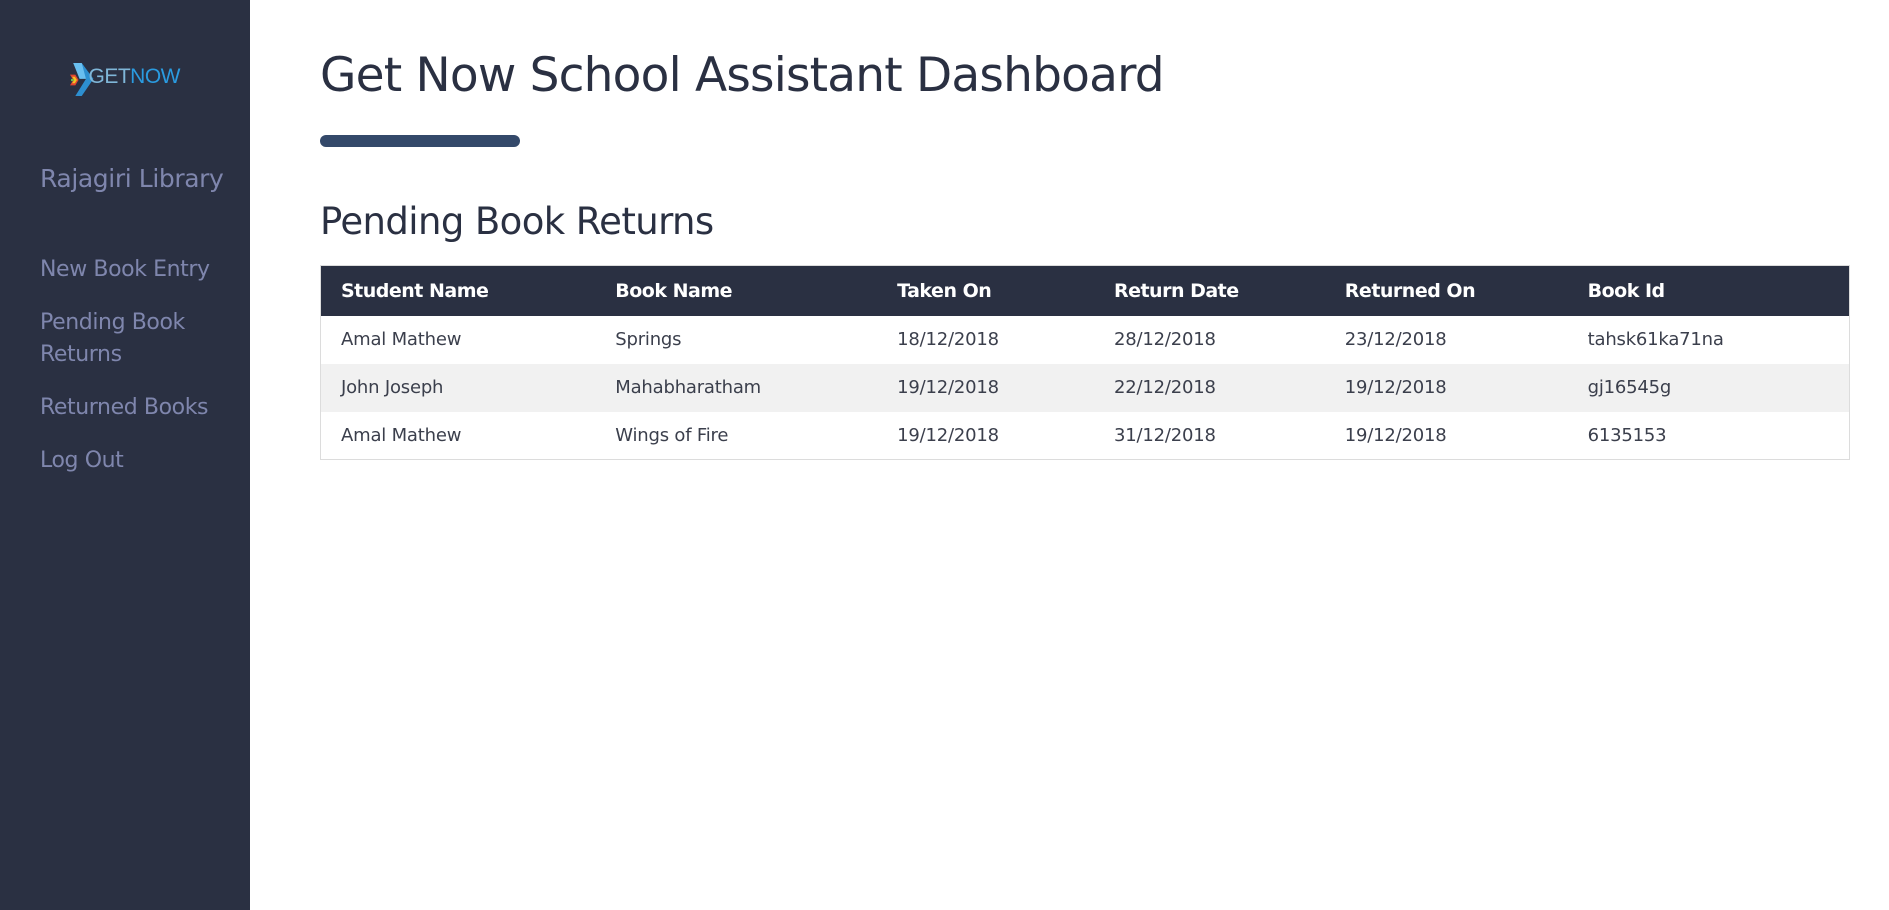  What do you see at coordinates (1164, 387) in the screenshot?
I see `table-cell: 22/12/2018` at bounding box center [1164, 387].